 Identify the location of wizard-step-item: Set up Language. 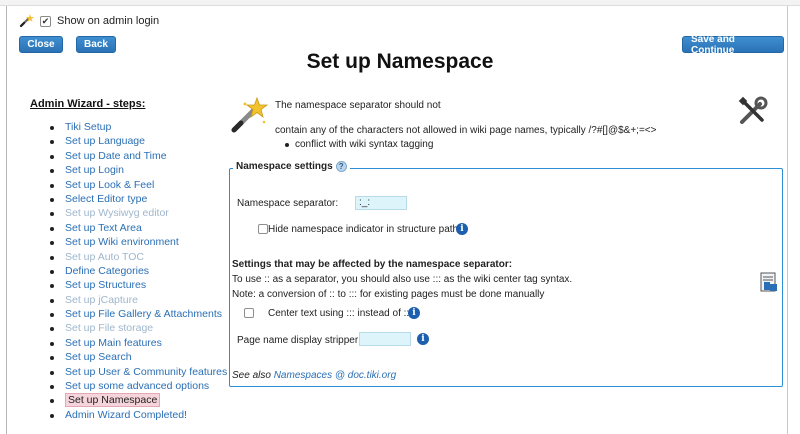
(137, 141).